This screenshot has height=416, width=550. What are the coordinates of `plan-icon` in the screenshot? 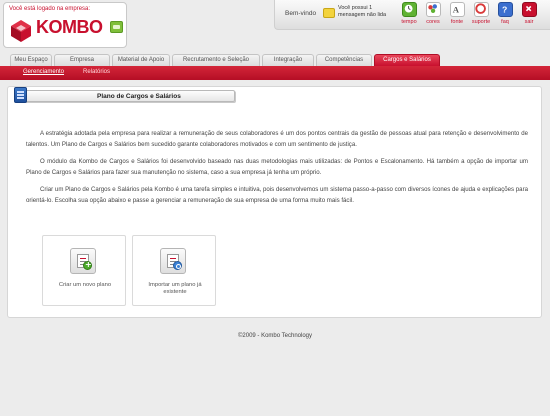 It's located at (20, 95).